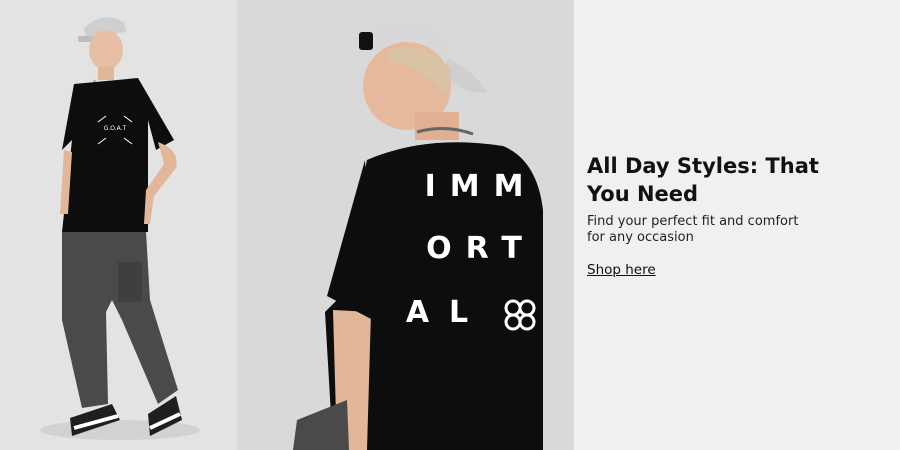  What do you see at coordinates (481, 186) in the screenshot?
I see `tee-back-print-row1: IMM` at bounding box center [481, 186].